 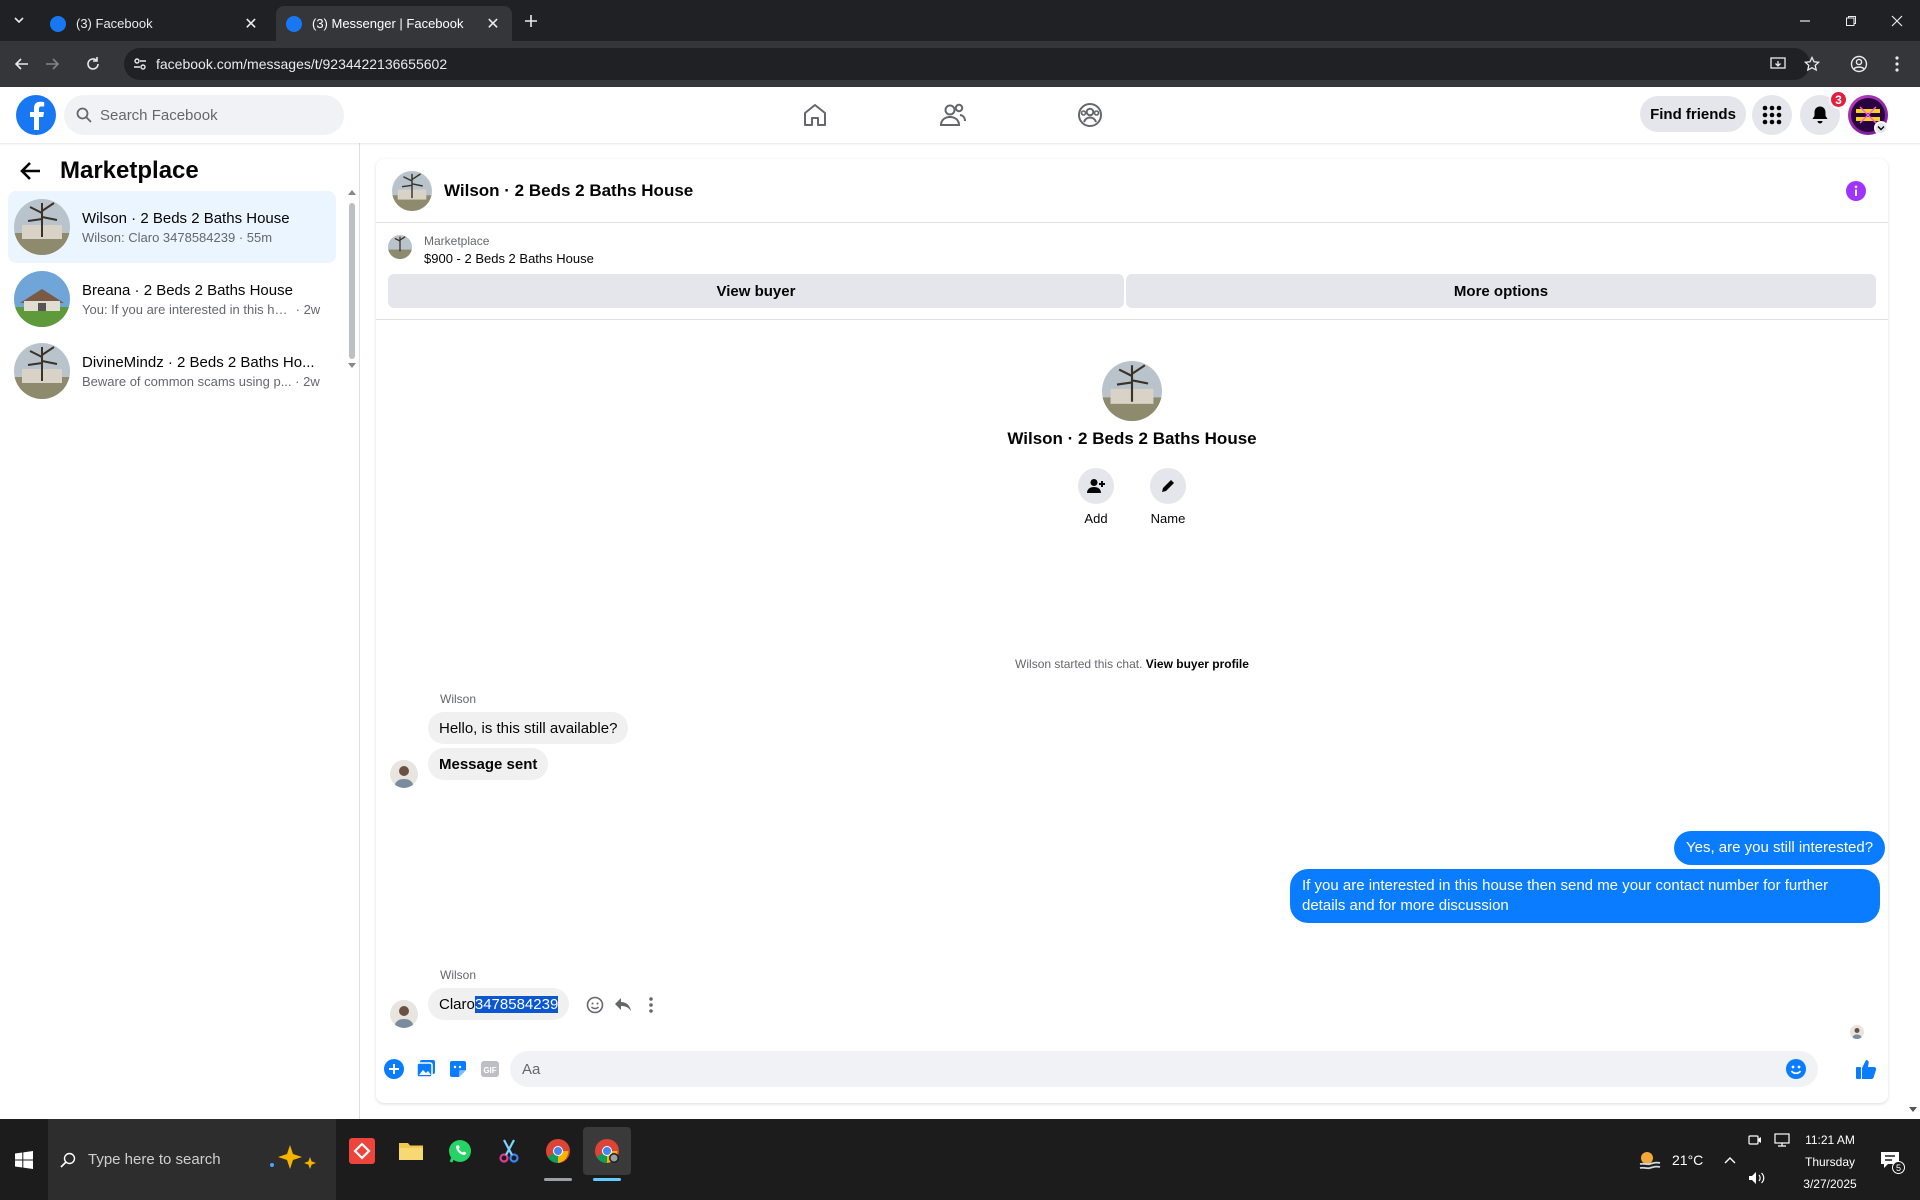 I want to click on listing-price-title: $900 - 2 Beds 2 Baths House, so click(x=509, y=258).